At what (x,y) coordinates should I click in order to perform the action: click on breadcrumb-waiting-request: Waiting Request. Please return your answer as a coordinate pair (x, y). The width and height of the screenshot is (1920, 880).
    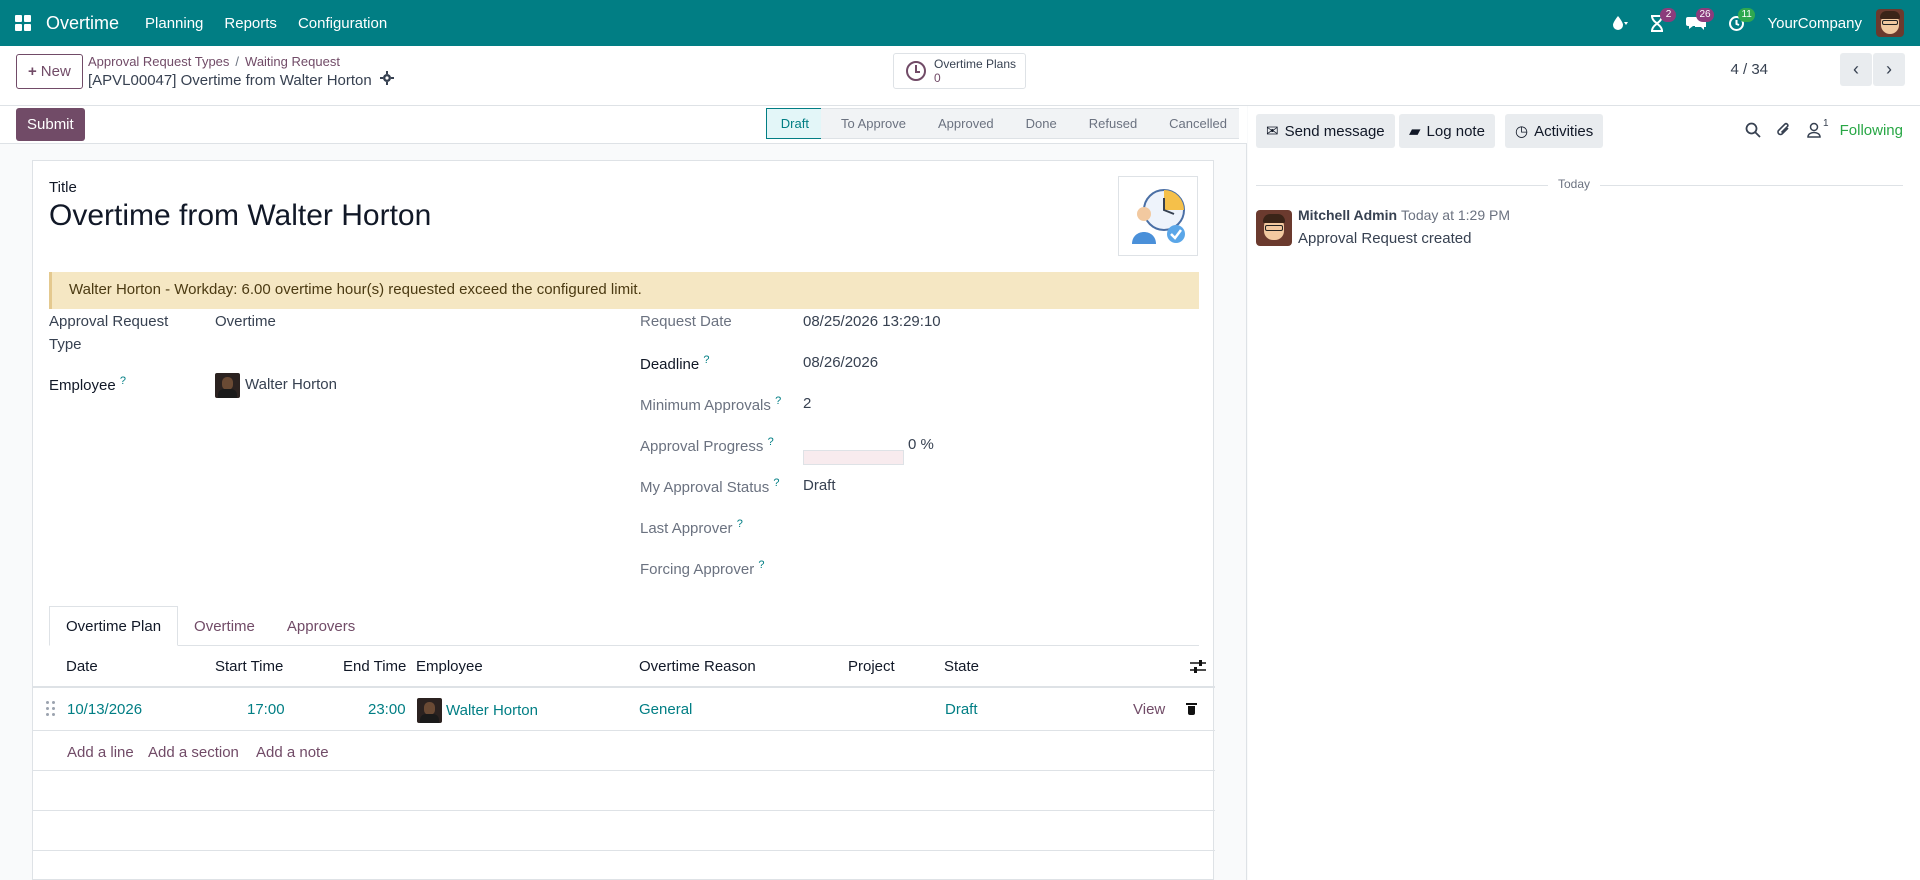
    Looking at the image, I should click on (292, 61).